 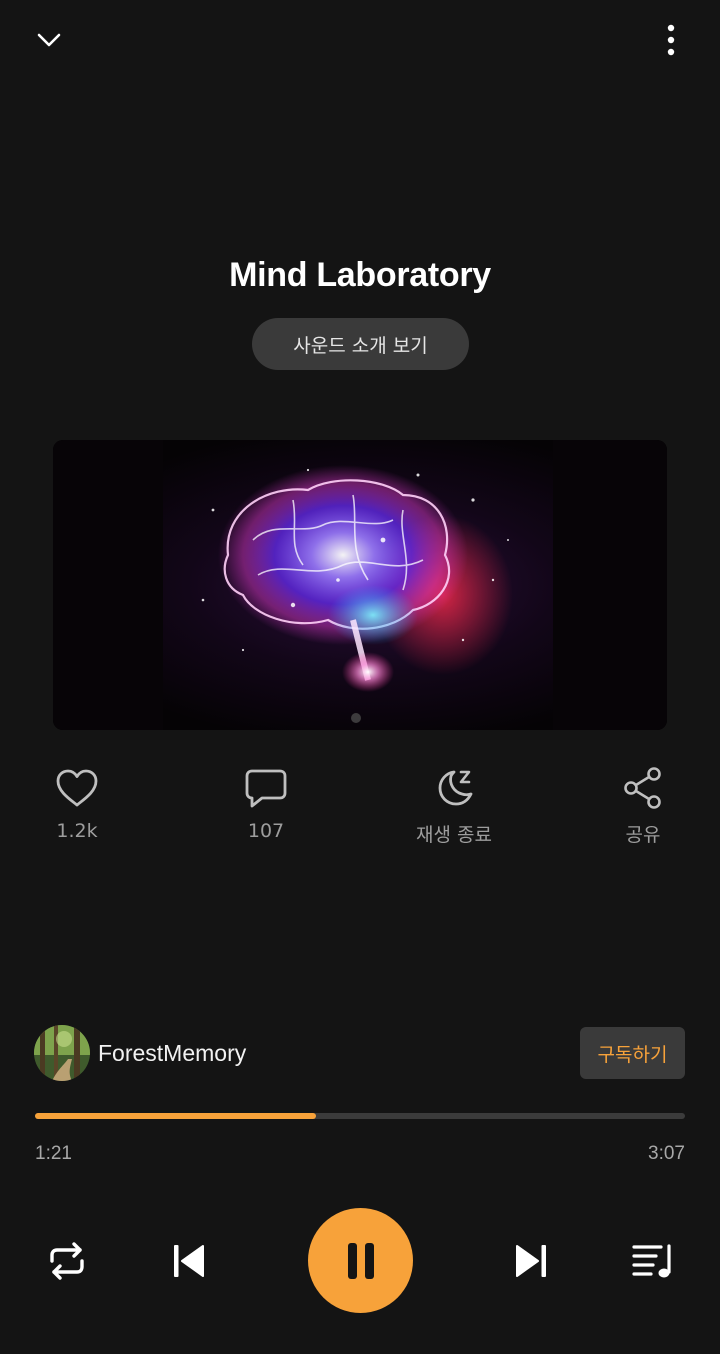 I want to click on playlist-button, so click(x=653, y=1261).